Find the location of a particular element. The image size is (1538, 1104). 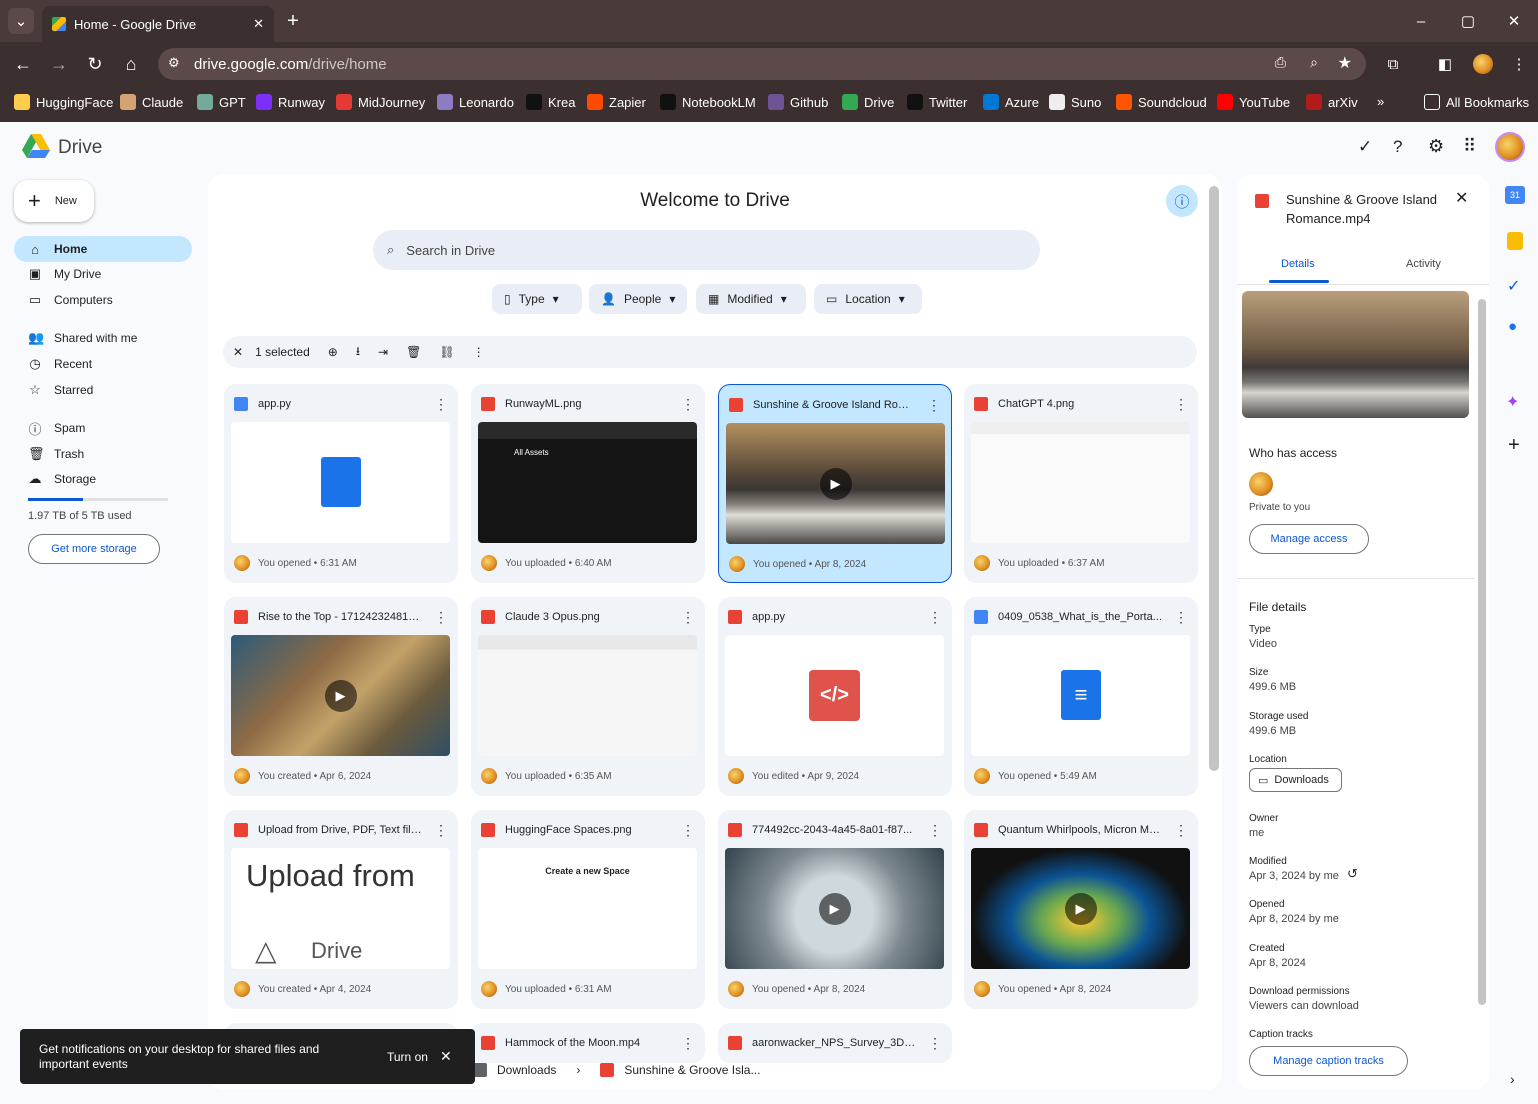

file-card: app.py ⋮ </> You edited • Apr 9, 2024 is located at coordinates (835, 696).